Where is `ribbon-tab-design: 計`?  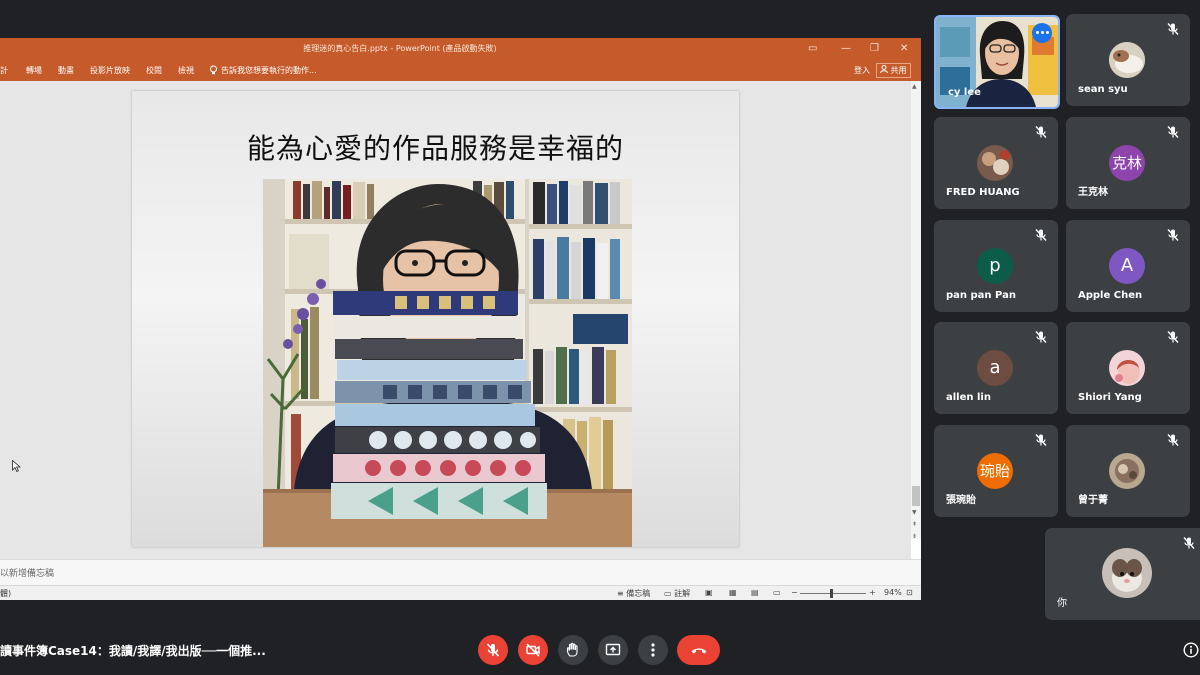
ribbon-tab-design: 計 is located at coordinates (4, 70).